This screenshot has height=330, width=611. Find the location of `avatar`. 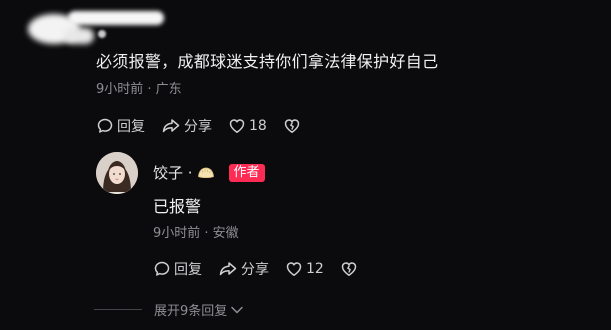

avatar is located at coordinates (117, 173).